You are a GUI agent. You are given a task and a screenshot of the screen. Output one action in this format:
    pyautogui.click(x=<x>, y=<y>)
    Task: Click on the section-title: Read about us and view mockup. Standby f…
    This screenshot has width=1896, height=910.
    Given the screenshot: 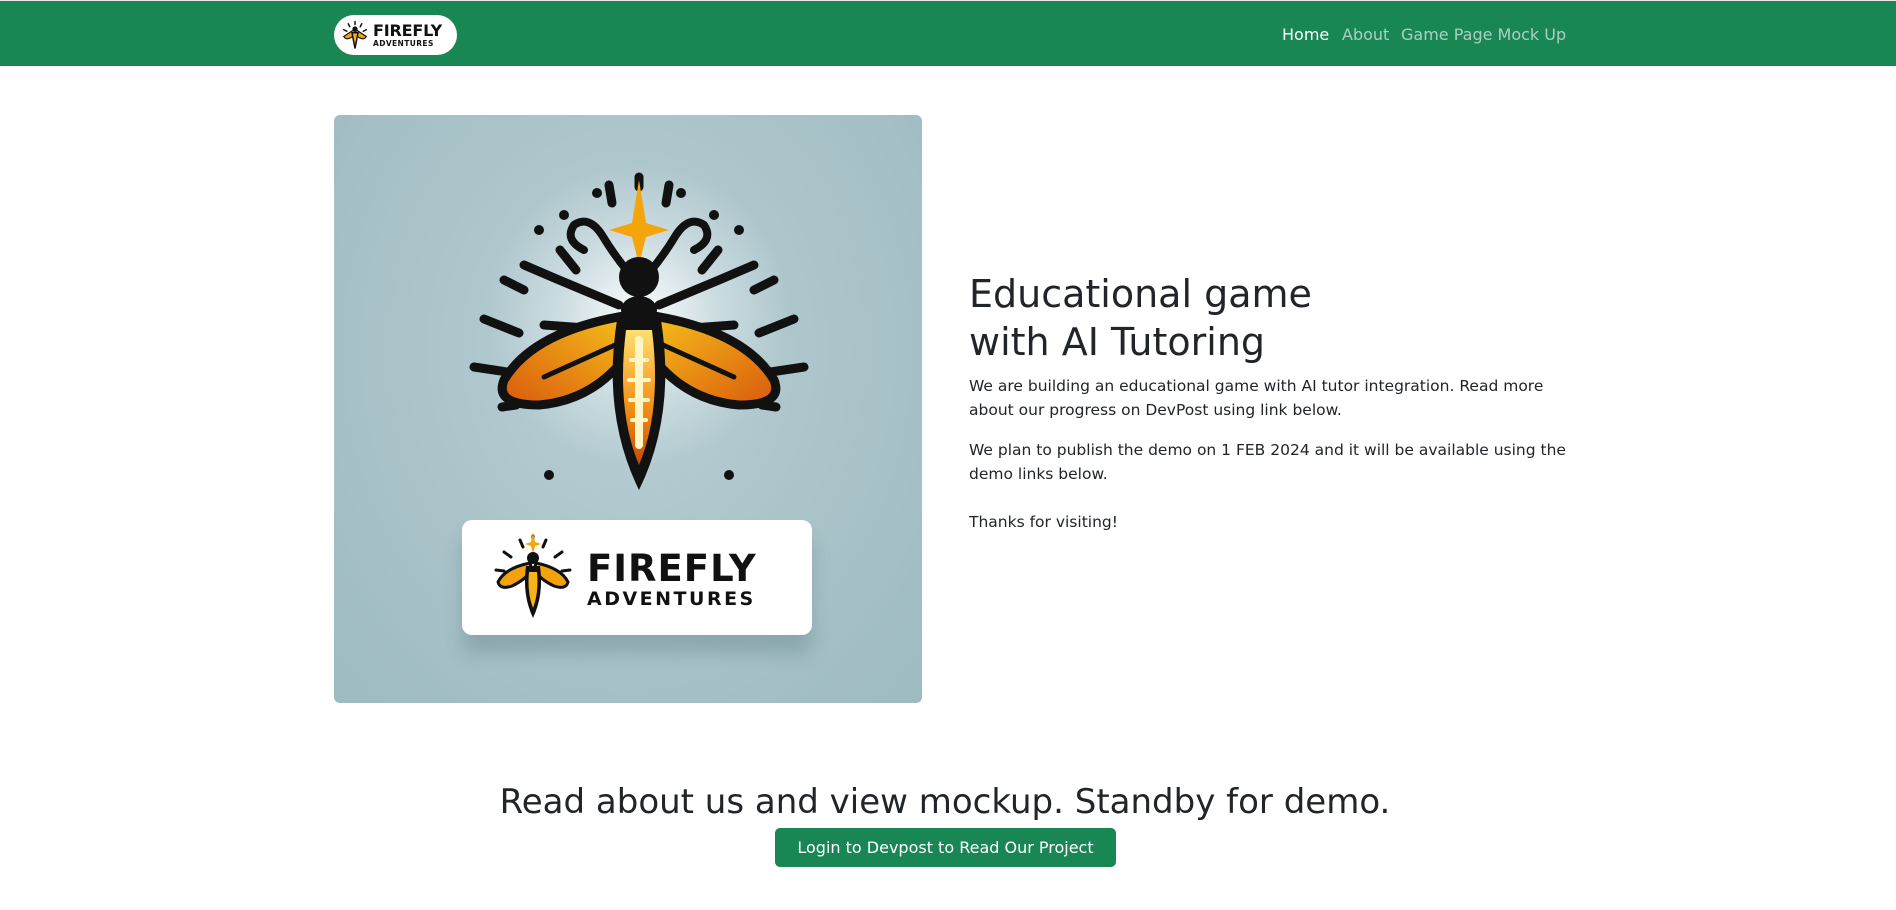 What is the action you would take?
    pyautogui.click(x=945, y=802)
    